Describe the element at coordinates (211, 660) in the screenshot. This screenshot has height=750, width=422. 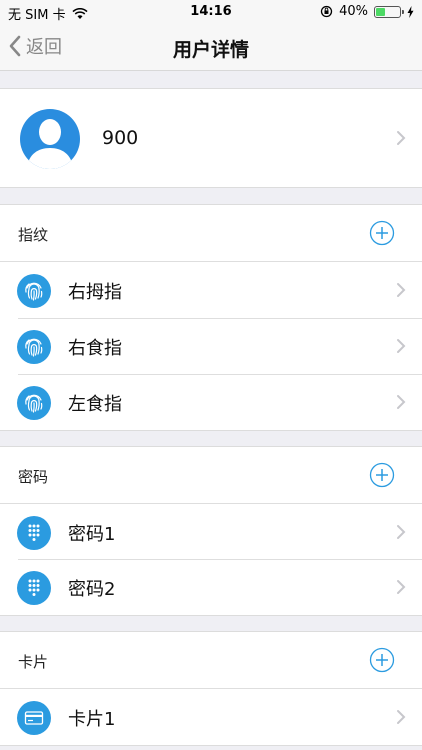
I see `card-header: 卡片` at that location.